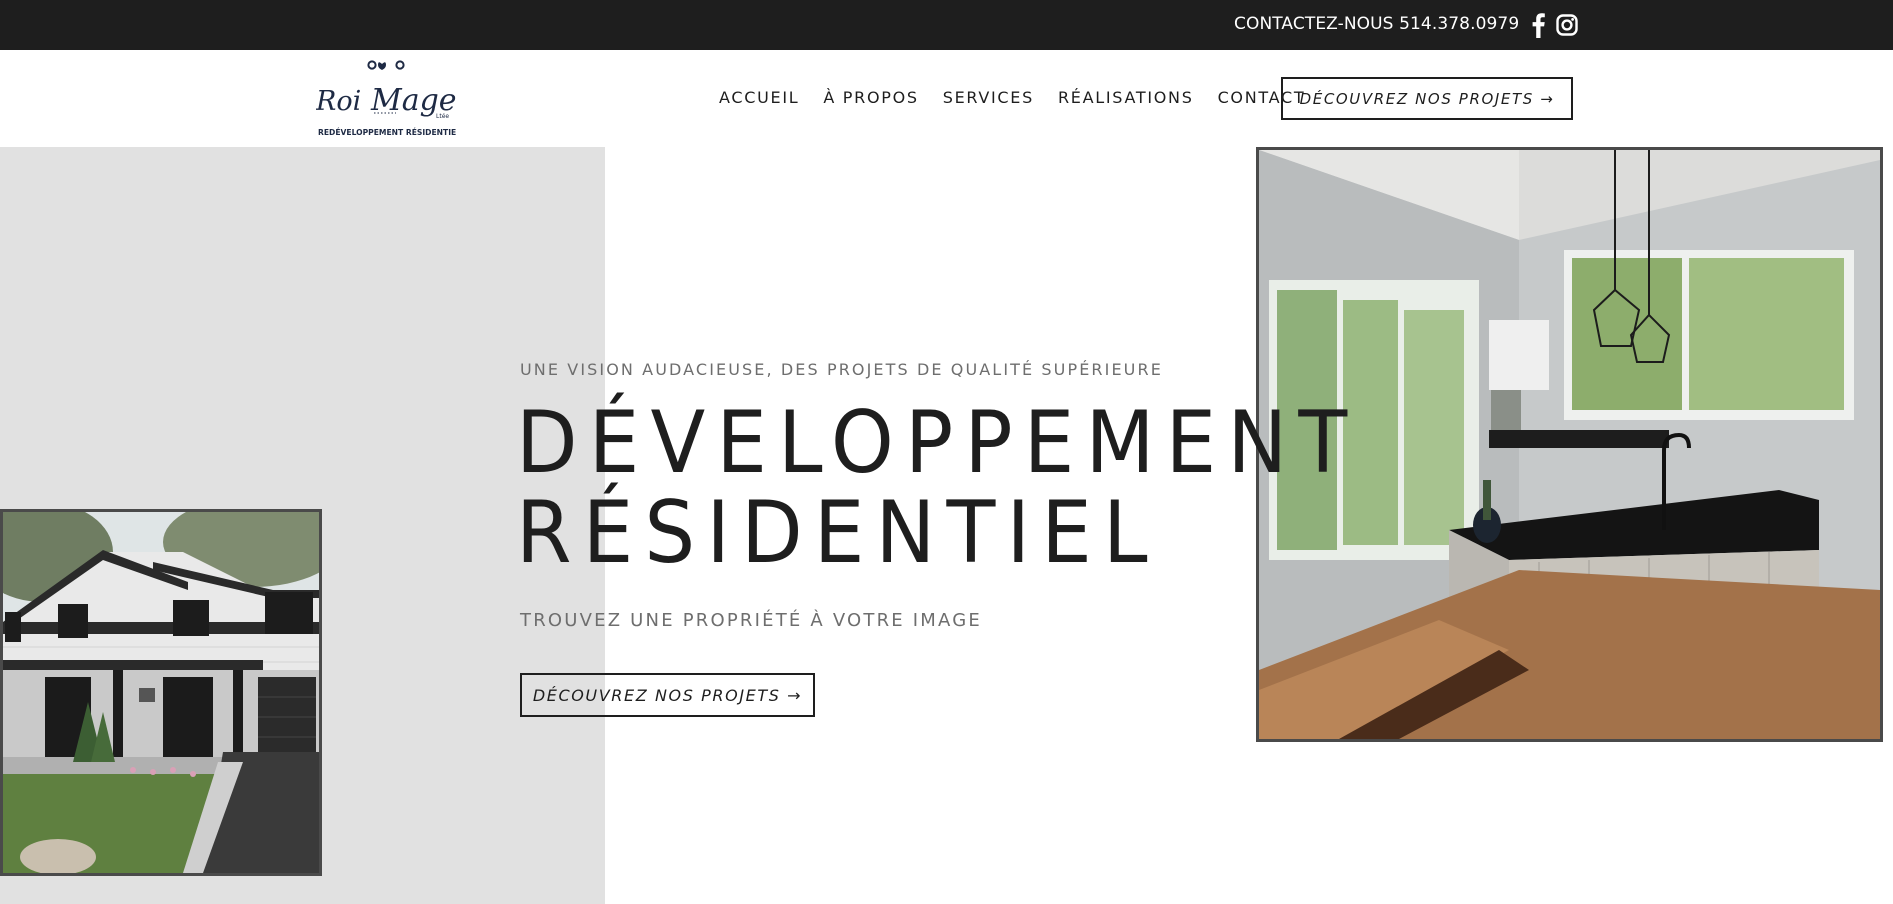  I want to click on hero-headline-line2: RÉSIDENTIEL, so click(837, 533).